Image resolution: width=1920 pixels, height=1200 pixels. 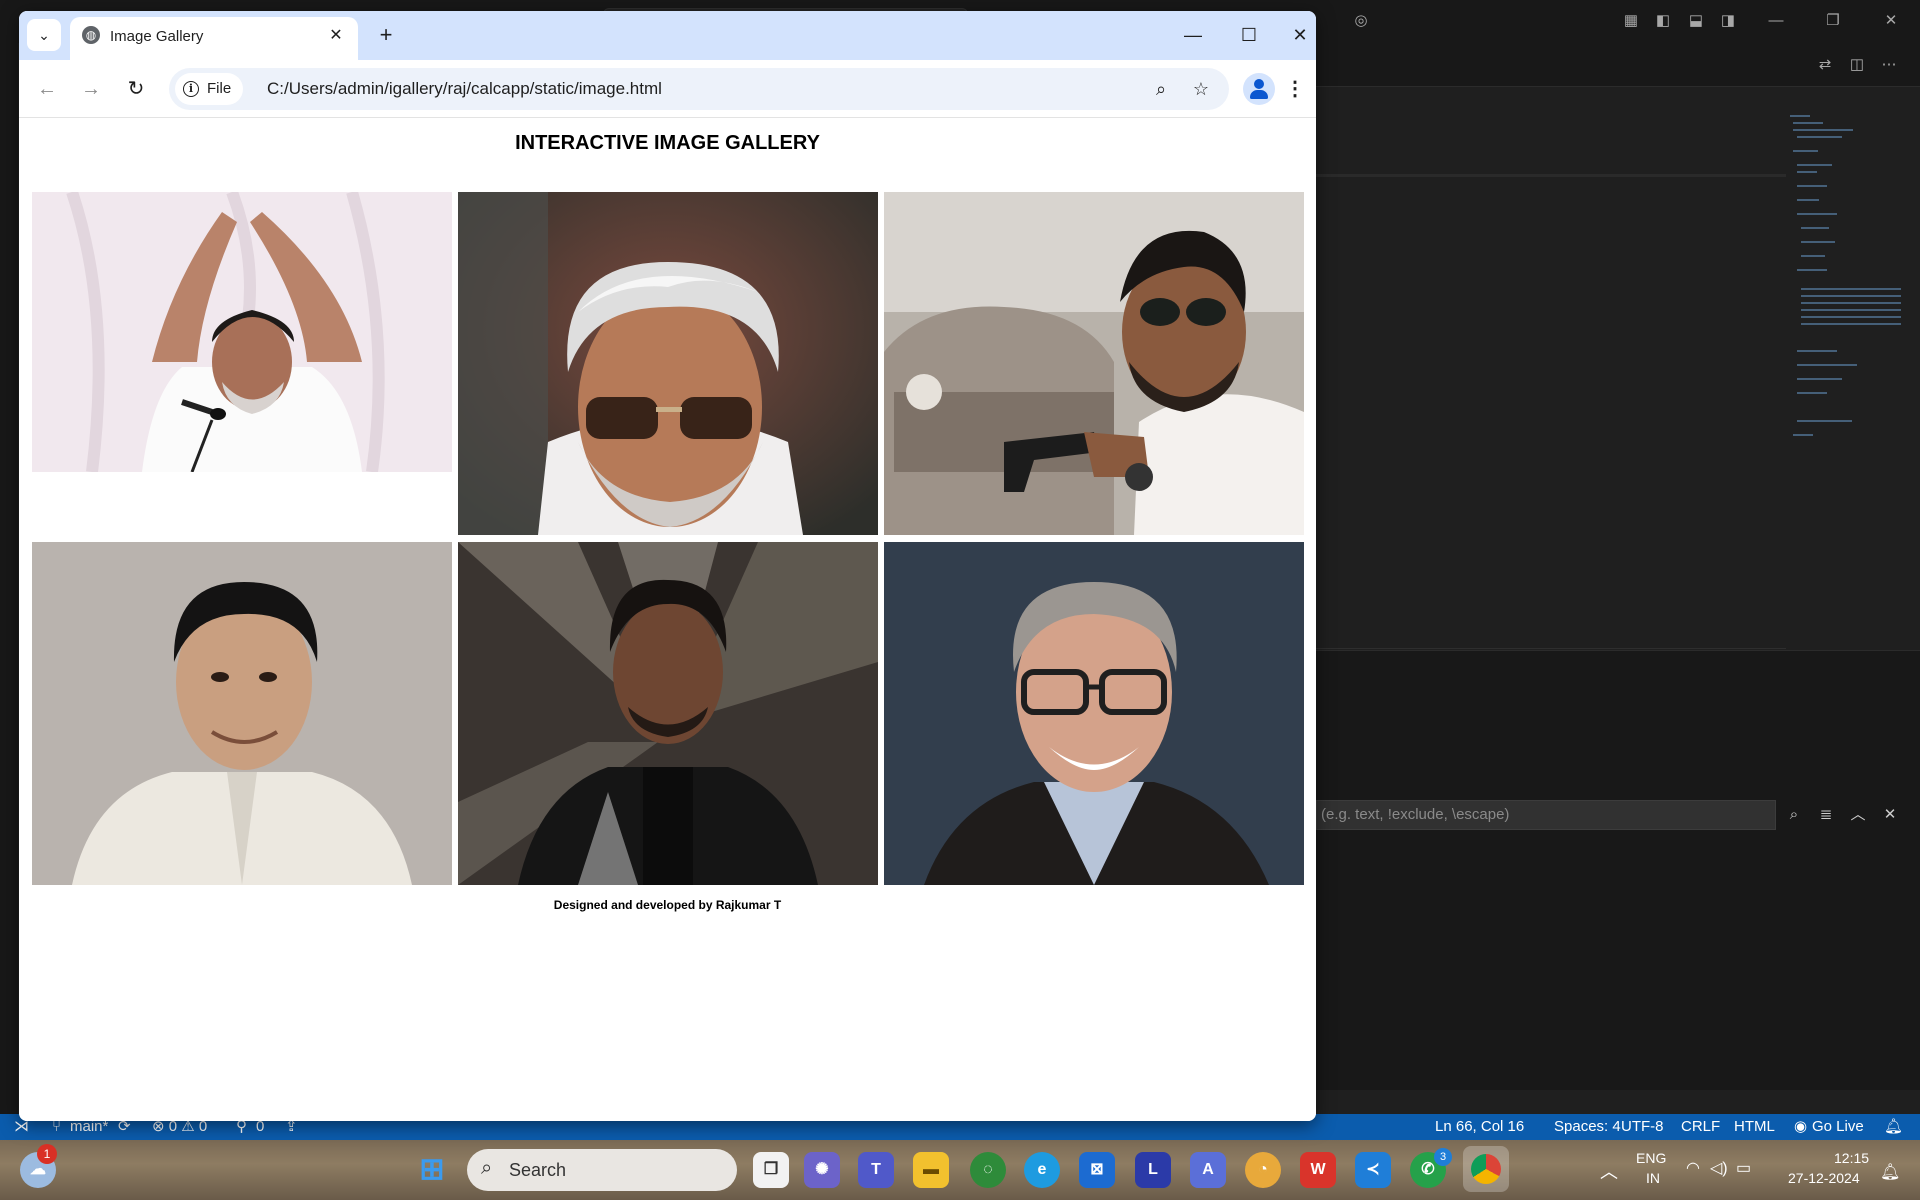 I want to click on start-icon: ⊞, so click(x=432, y=1170).